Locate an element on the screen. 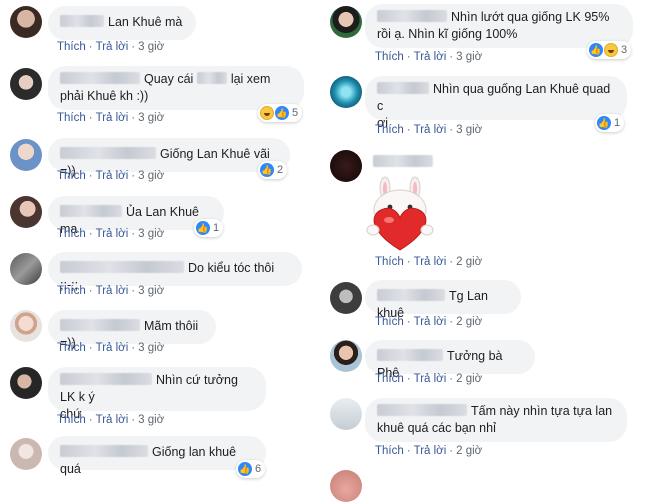 The height and width of the screenshot is (502, 660). reaction-count: 3 is located at coordinates (624, 50).